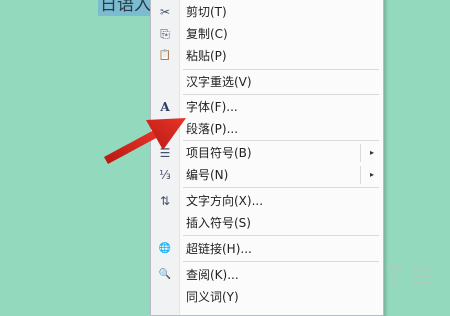  Describe the element at coordinates (206, 12) in the screenshot. I see `menu-item-label: 剪切(T)` at that location.